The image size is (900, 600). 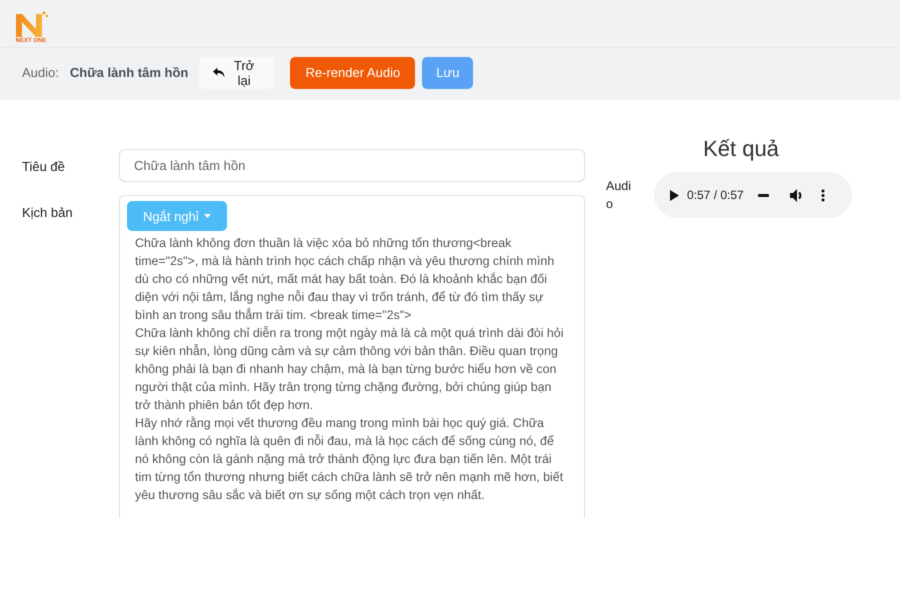 What do you see at coordinates (345, 279) in the screenshot?
I see `script-paragraph: Chữa lành không đơn thuần là việc xóa bỏ những tổn thương<break time="2s">, mà là hành trình học cách chấp nhận và yêu thương chính mình dù cho có những vết nứt, mất mát hay bất toàn. Đó là khoảnh khắc bạn đối diện với nội tâm, lắng nghe nỗi đau thay vì trốn tránh, để từ đó tìm thấy sự bình an trong sâu thẳm trái tim. <break time="2s">` at bounding box center [345, 279].